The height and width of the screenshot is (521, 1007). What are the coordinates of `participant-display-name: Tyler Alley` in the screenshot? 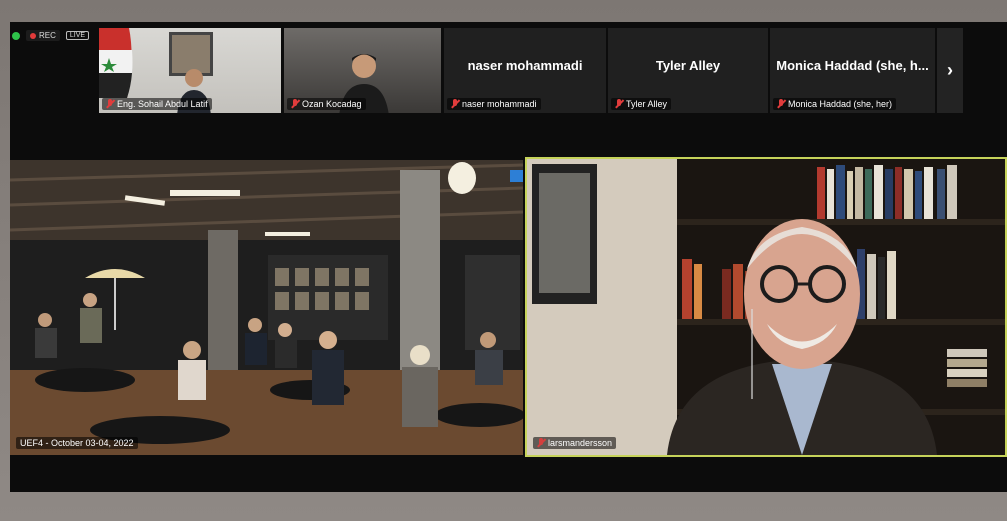 It's located at (688, 65).